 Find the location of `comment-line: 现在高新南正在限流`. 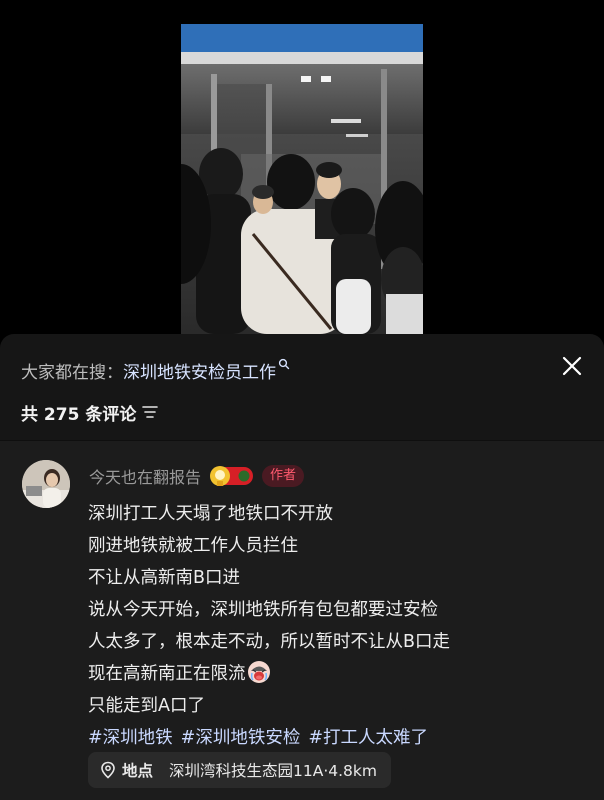

comment-line: 现在高新南正在限流 is located at coordinates (167, 674).